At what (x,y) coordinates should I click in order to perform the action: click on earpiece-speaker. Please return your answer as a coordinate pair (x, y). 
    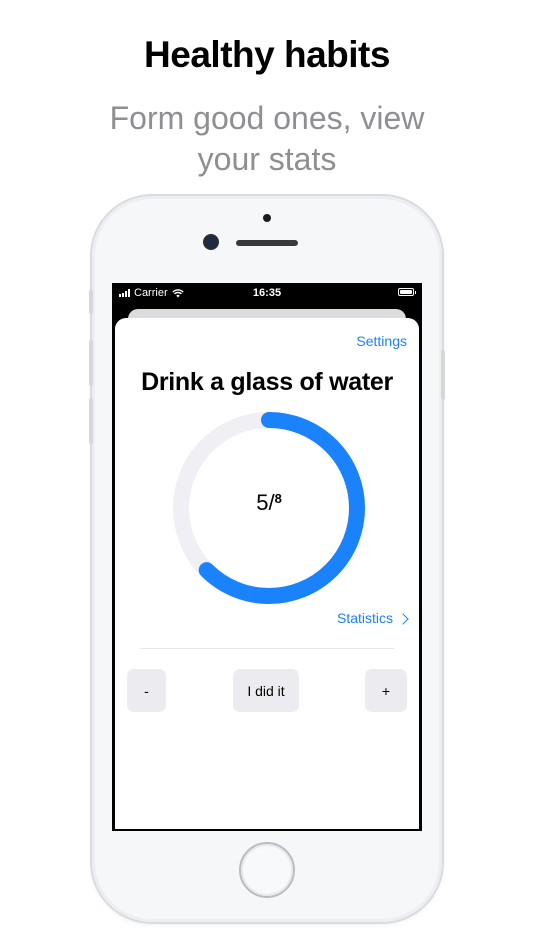
    Looking at the image, I should click on (267, 243).